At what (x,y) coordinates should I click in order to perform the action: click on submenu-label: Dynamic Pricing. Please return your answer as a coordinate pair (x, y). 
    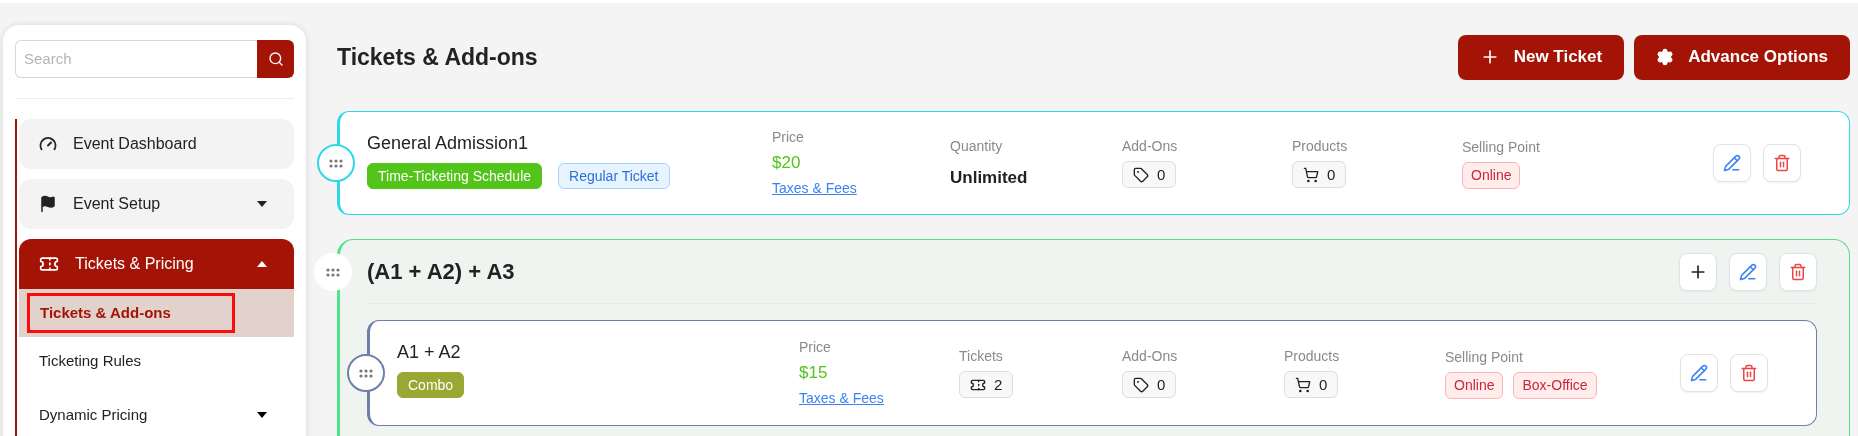
    Looking at the image, I should click on (94, 414).